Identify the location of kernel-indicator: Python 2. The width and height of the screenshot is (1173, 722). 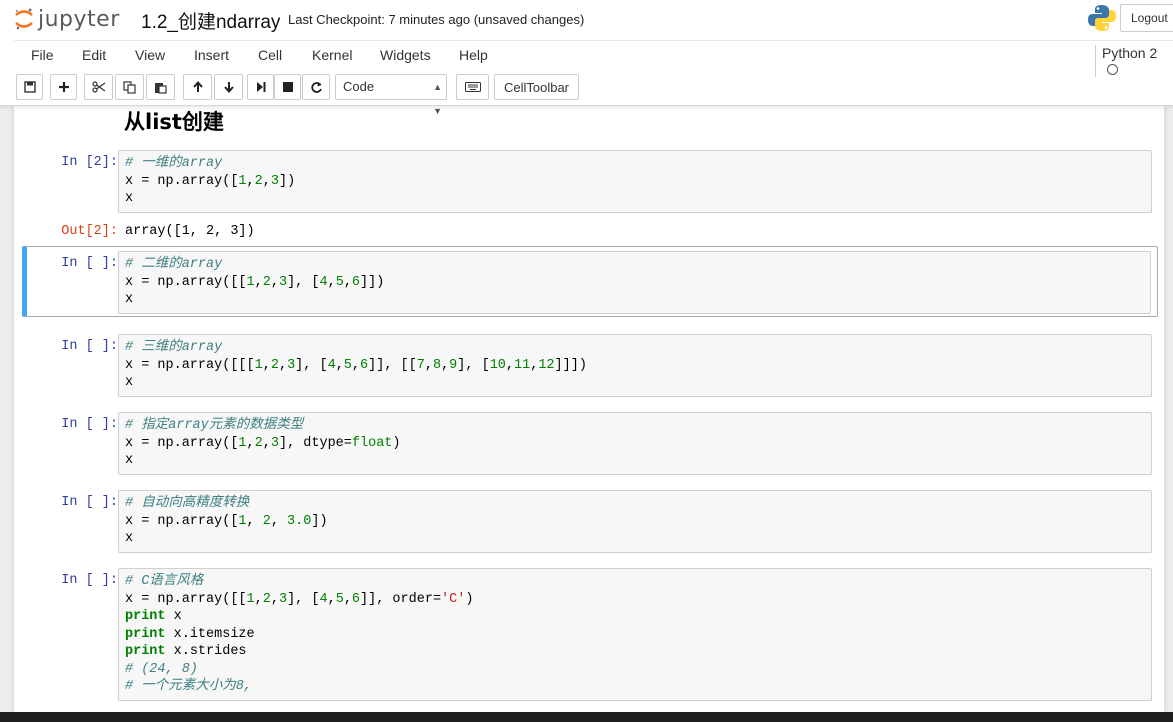
(1134, 61).